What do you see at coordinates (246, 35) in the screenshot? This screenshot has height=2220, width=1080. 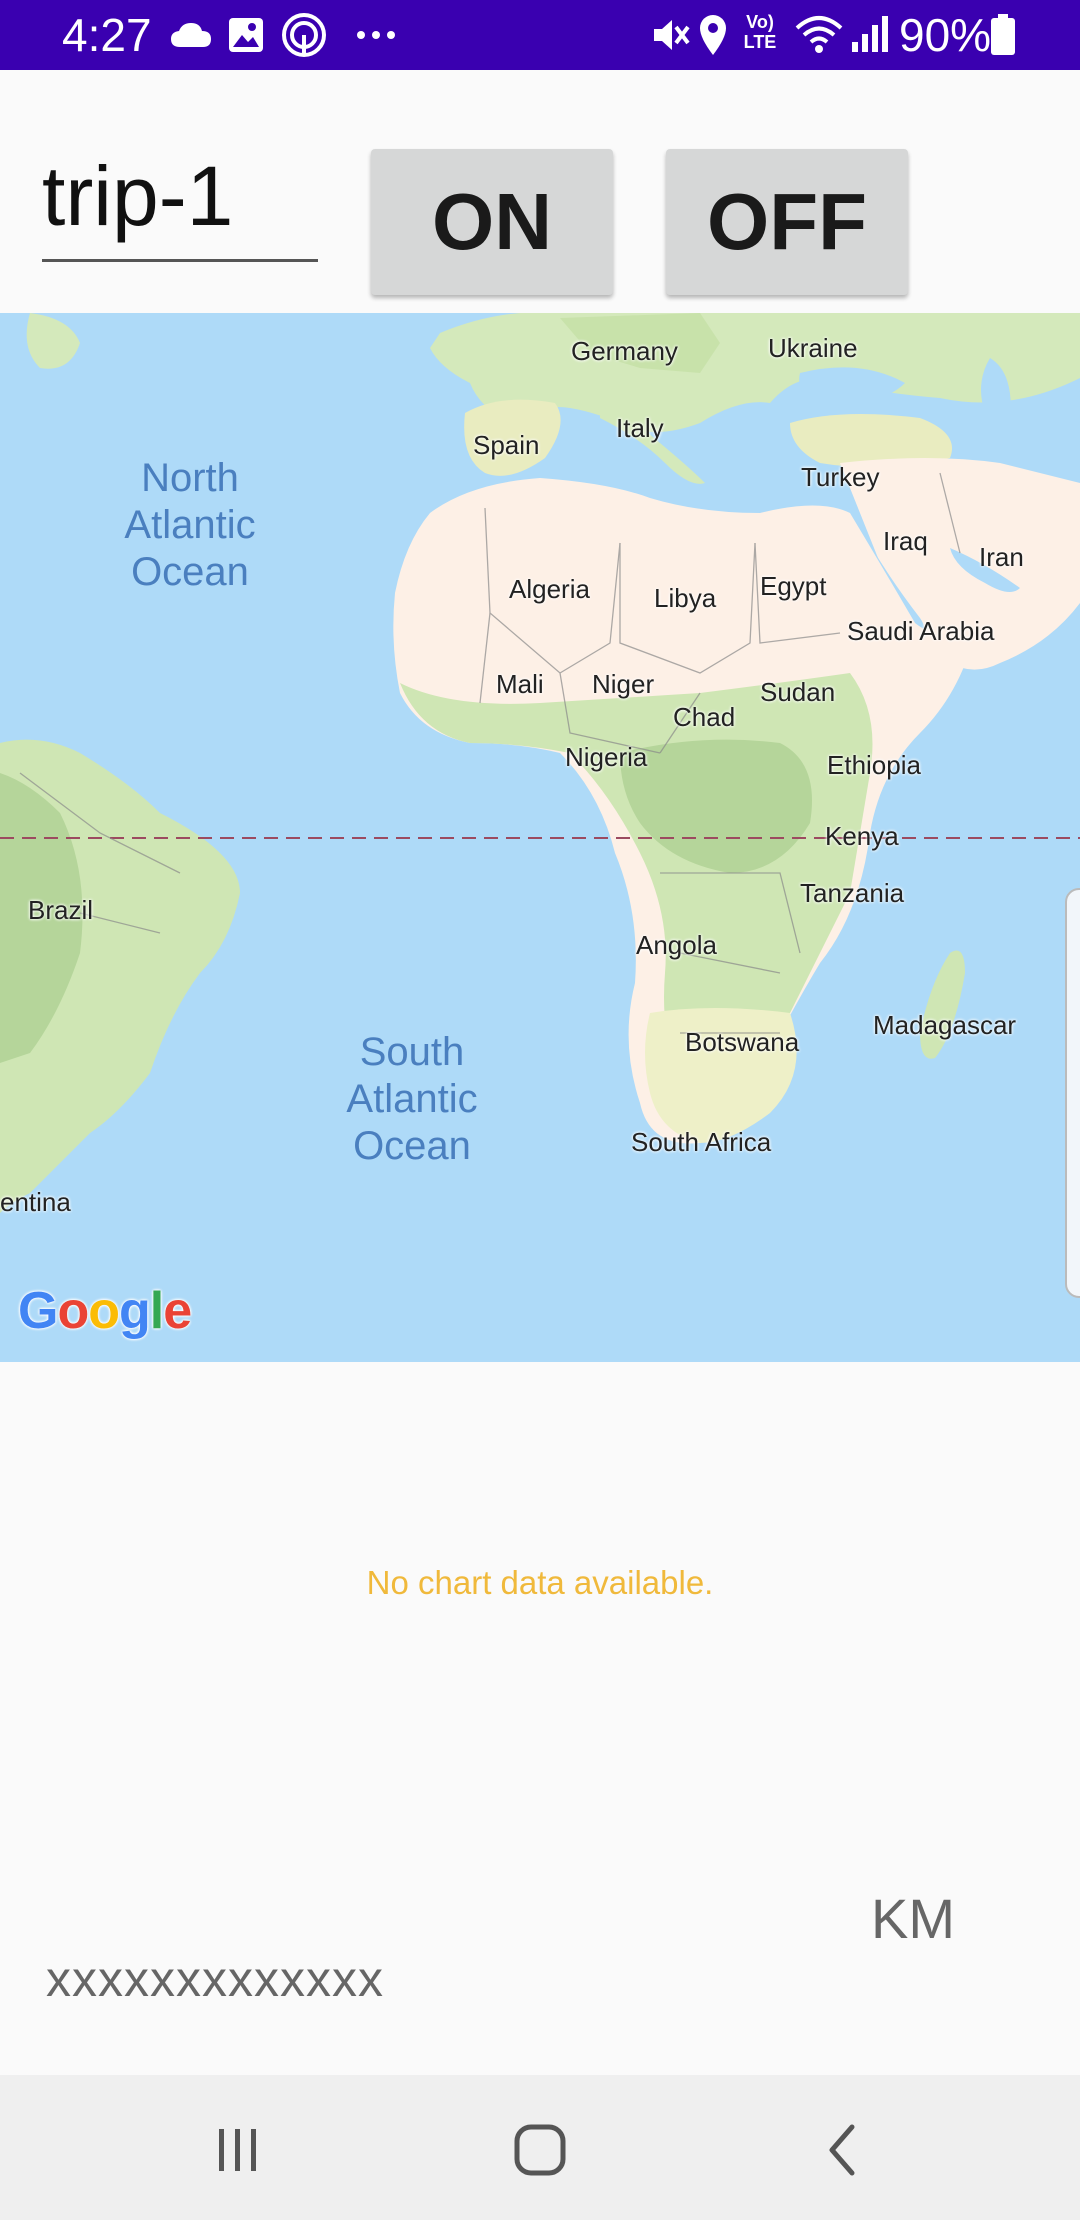 I see `image-icon` at bounding box center [246, 35].